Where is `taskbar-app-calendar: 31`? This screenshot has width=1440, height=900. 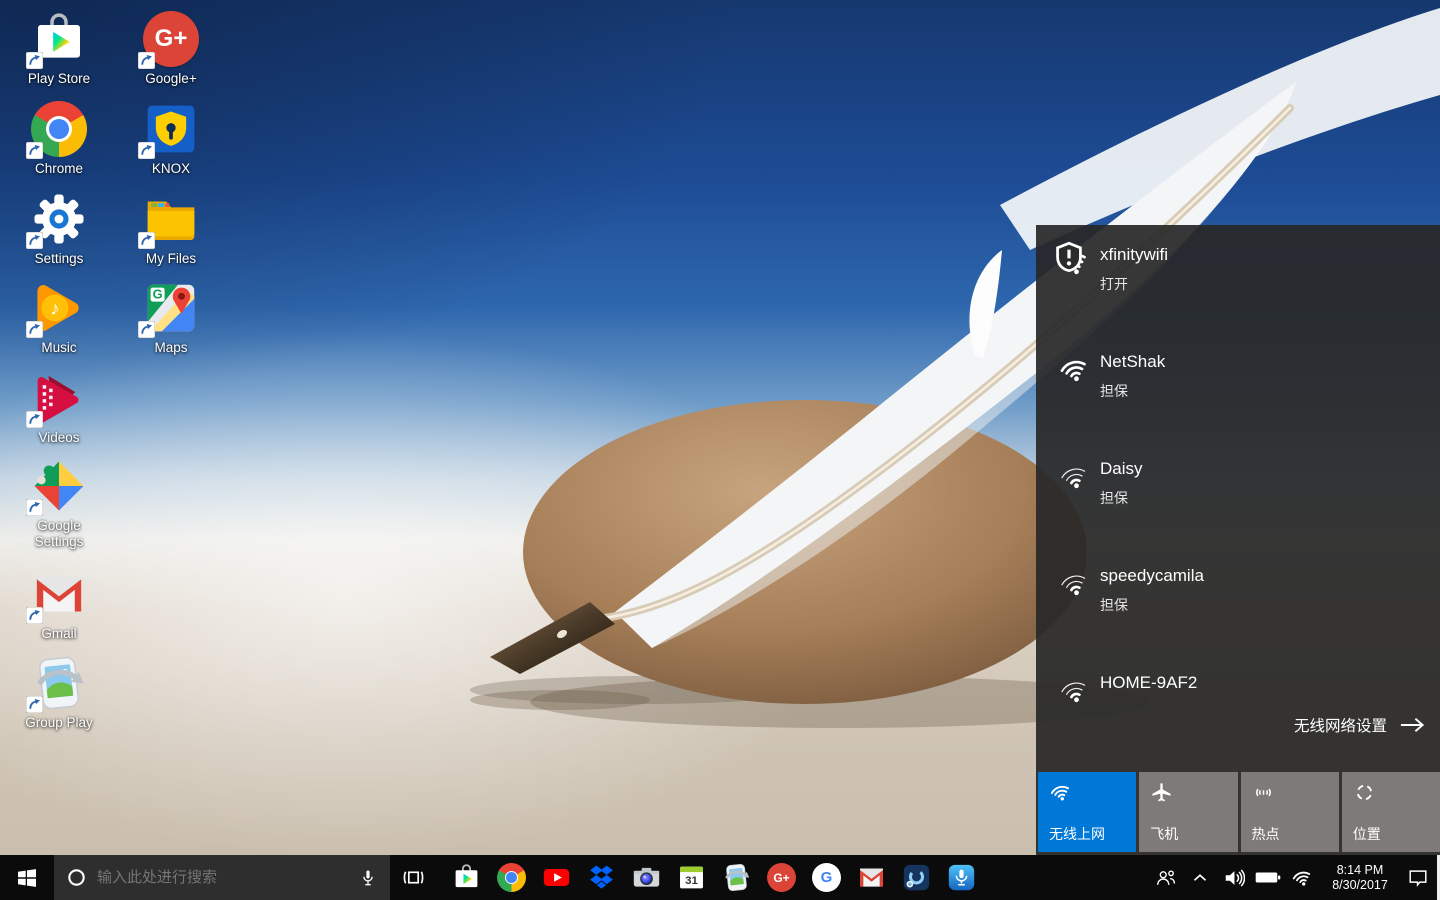
taskbar-app-calendar: 31 is located at coordinates (691, 877).